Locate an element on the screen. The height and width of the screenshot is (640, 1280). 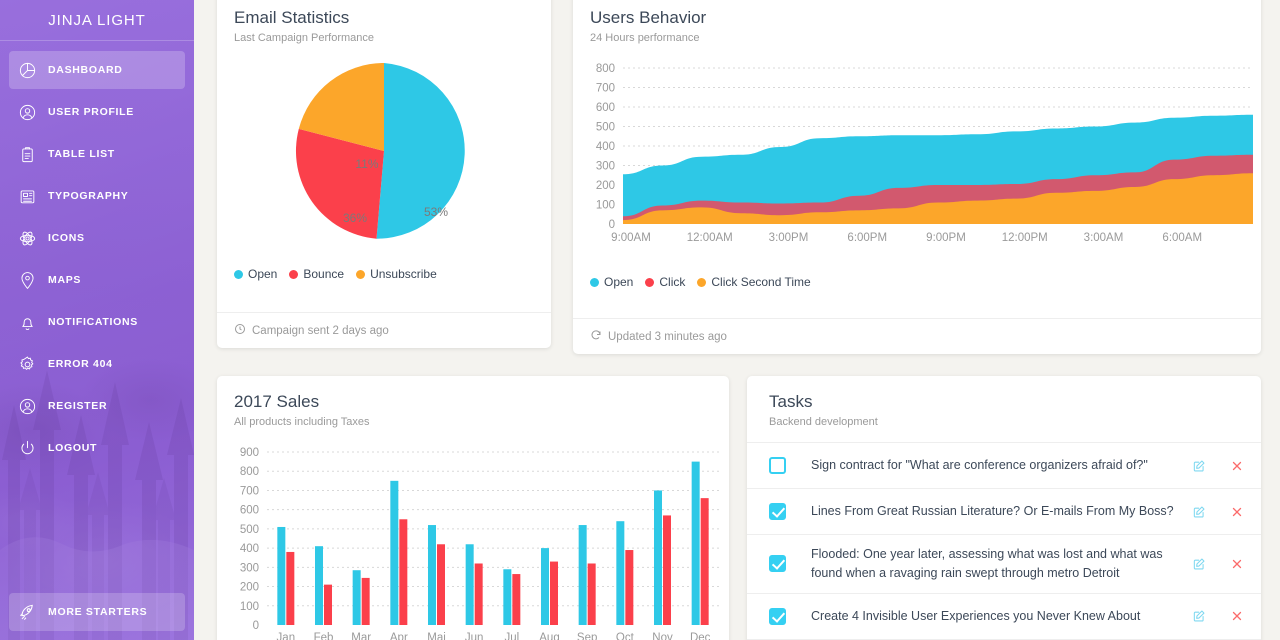
bar-x-tick: Jun is located at coordinates (474, 636).